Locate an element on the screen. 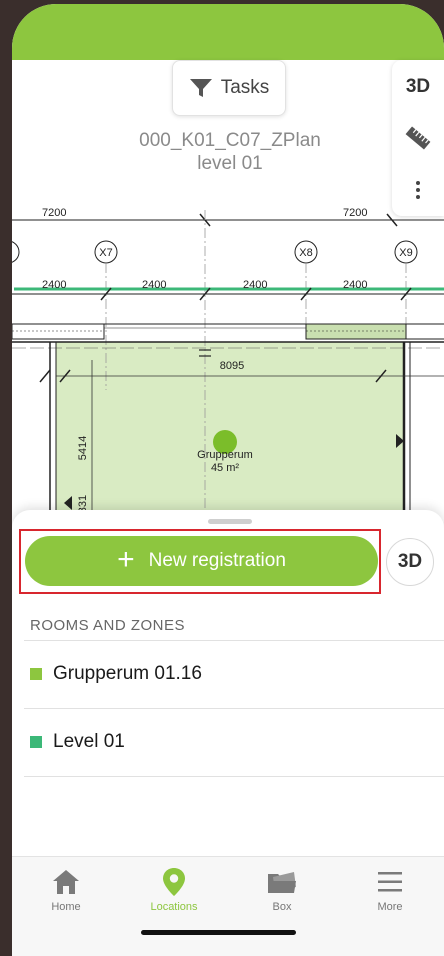 The height and width of the screenshot is (956, 444). room-name-label: Grupperum is located at coordinates (225, 455).